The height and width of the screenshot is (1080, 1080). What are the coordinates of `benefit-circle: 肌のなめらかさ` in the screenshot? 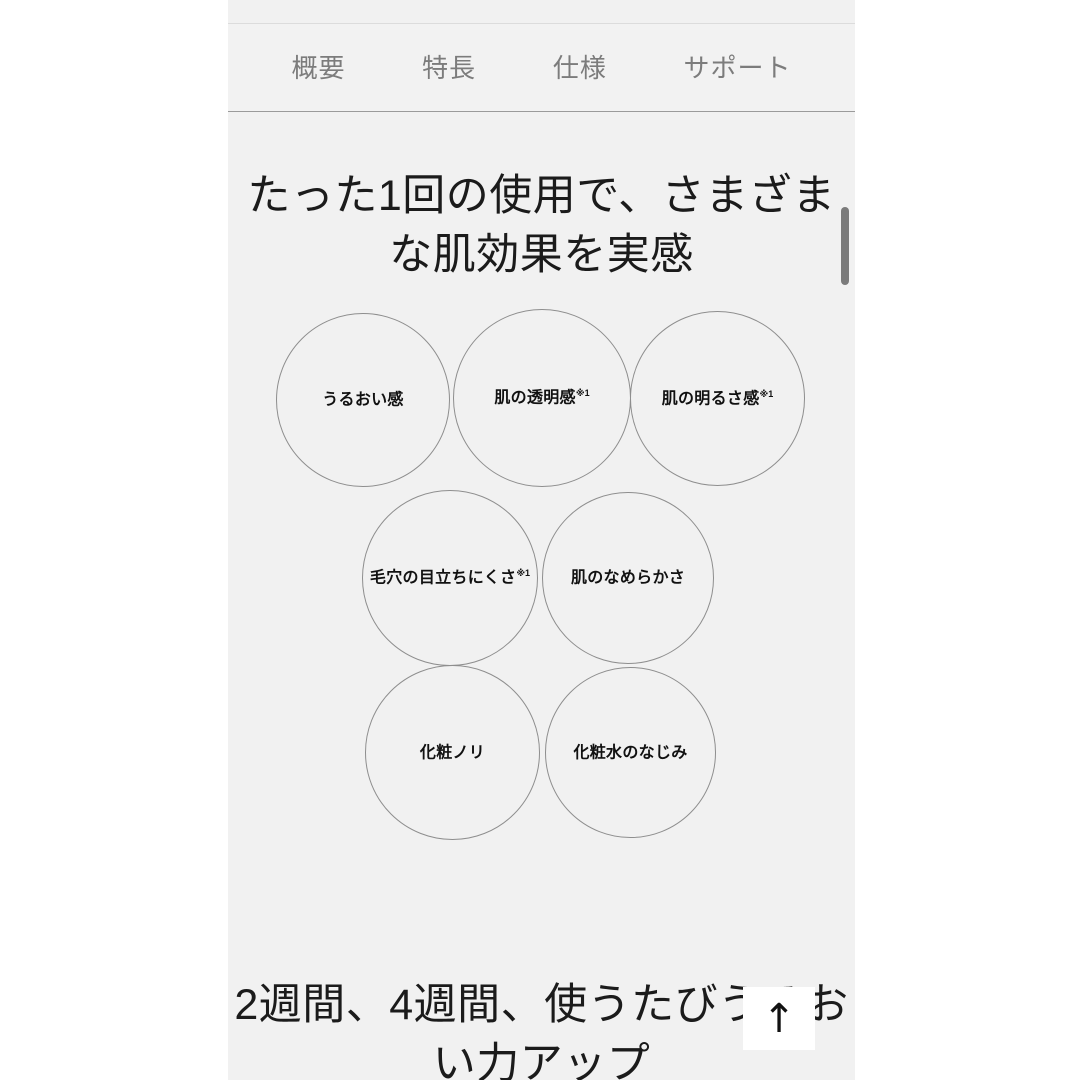 It's located at (628, 578).